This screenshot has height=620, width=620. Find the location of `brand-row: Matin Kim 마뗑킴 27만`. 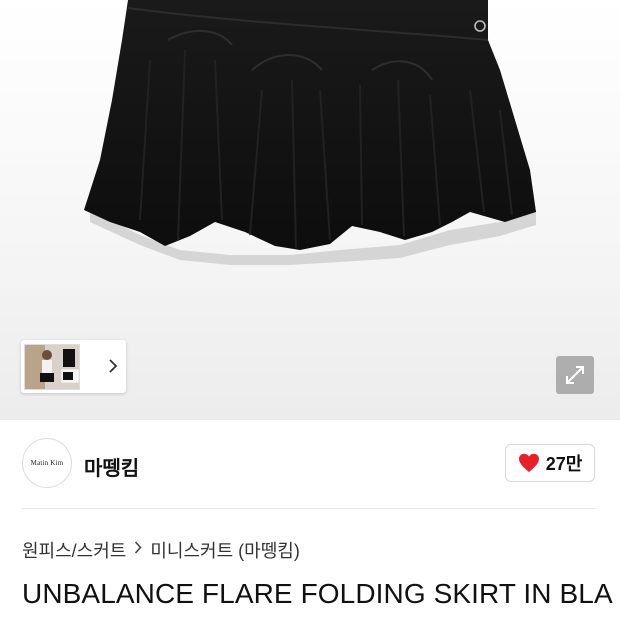

brand-row: Matin Kim 마뗑킴 27만 is located at coordinates (308, 464).